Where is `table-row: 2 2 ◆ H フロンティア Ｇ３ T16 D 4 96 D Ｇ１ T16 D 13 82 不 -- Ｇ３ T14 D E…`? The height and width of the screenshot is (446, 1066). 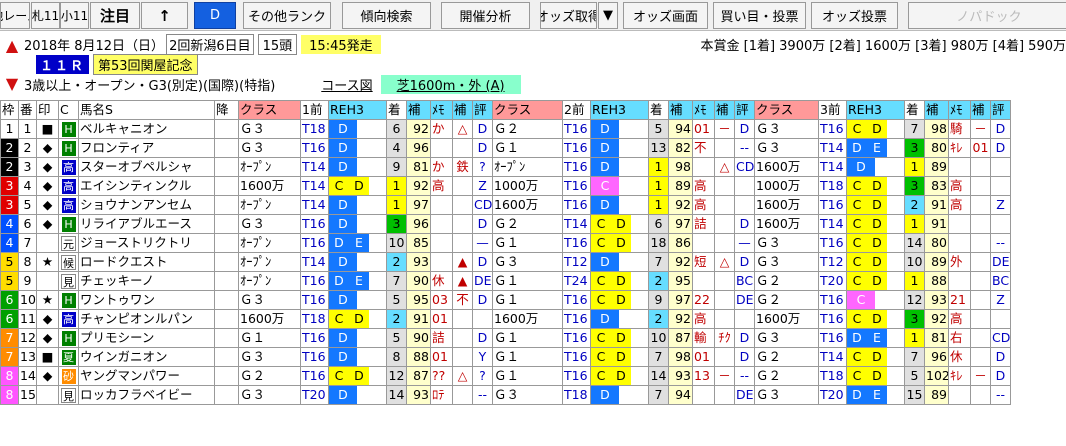
table-row: 2 2 ◆ H フロンティア Ｇ３ T16 D 4 96 D Ｇ１ T16 D 13 82 不 -- Ｇ３ T14 D E… is located at coordinates (505, 148).